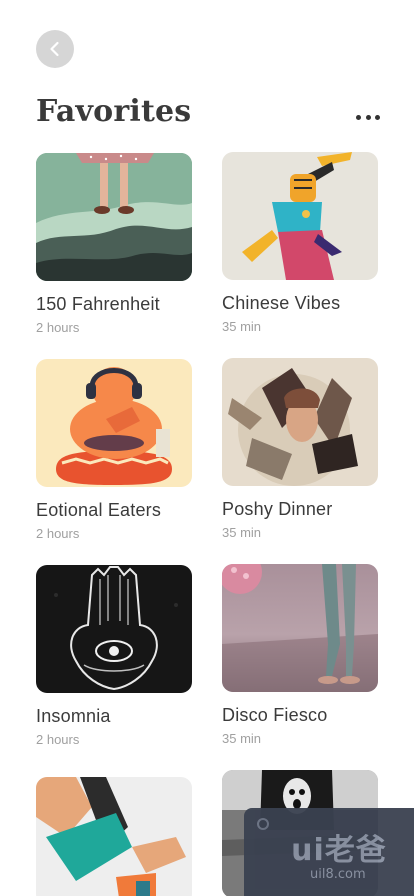 The image size is (414, 896). What do you see at coordinates (99, 510) in the screenshot?
I see `card-title: Eotional Eaters` at bounding box center [99, 510].